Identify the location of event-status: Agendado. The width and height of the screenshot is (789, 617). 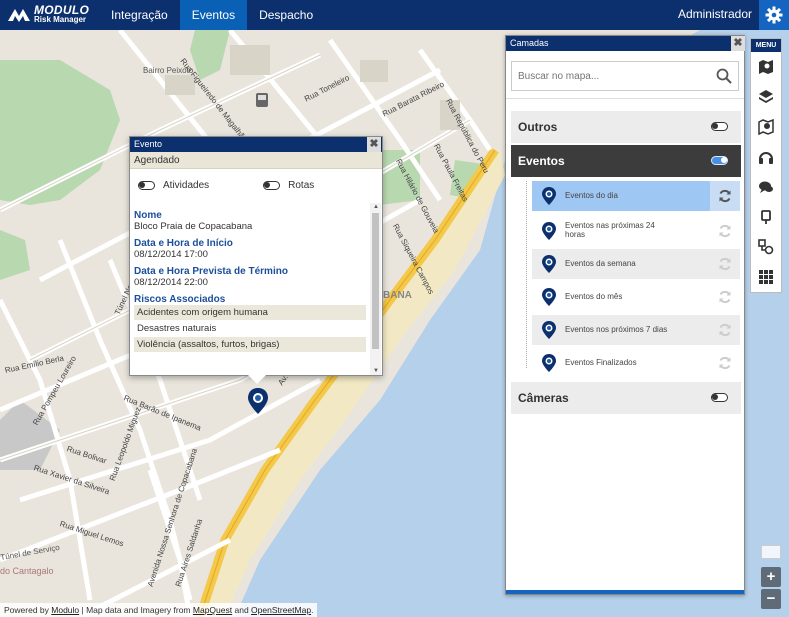
(256, 160).